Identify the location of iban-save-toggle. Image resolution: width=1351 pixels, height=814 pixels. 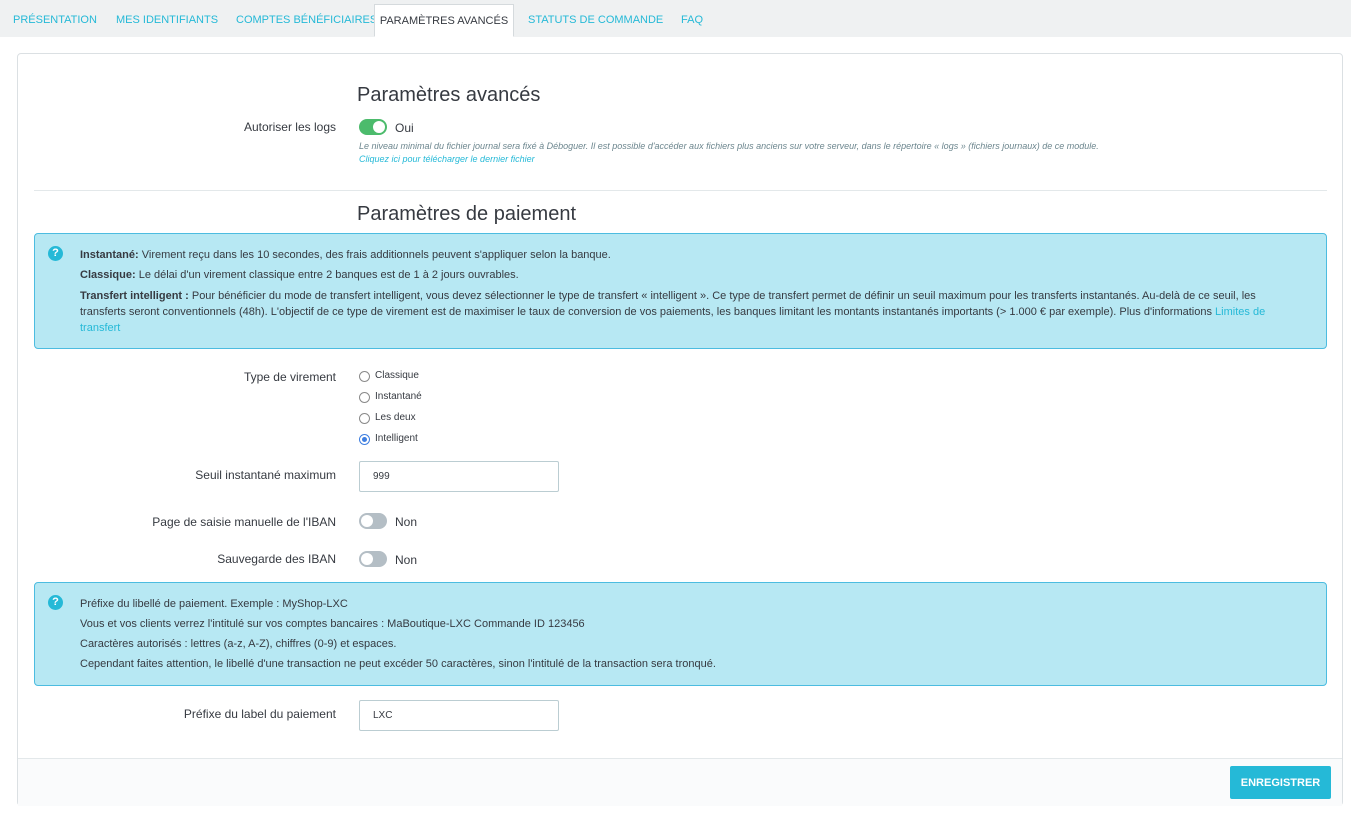
(373, 559).